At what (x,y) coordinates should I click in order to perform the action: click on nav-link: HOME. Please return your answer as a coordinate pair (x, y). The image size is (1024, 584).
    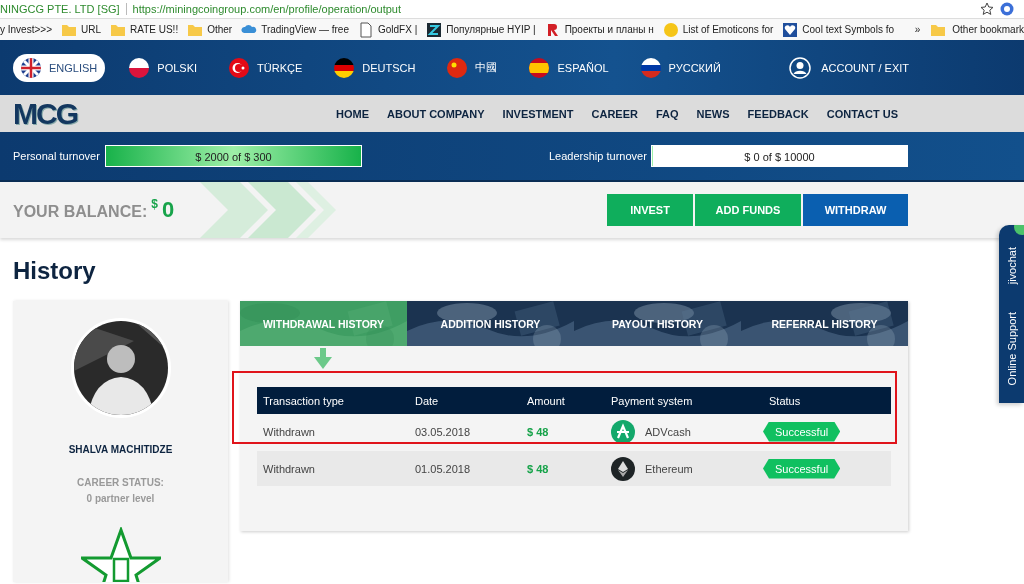
    Looking at the image, I should click on (352, 113).